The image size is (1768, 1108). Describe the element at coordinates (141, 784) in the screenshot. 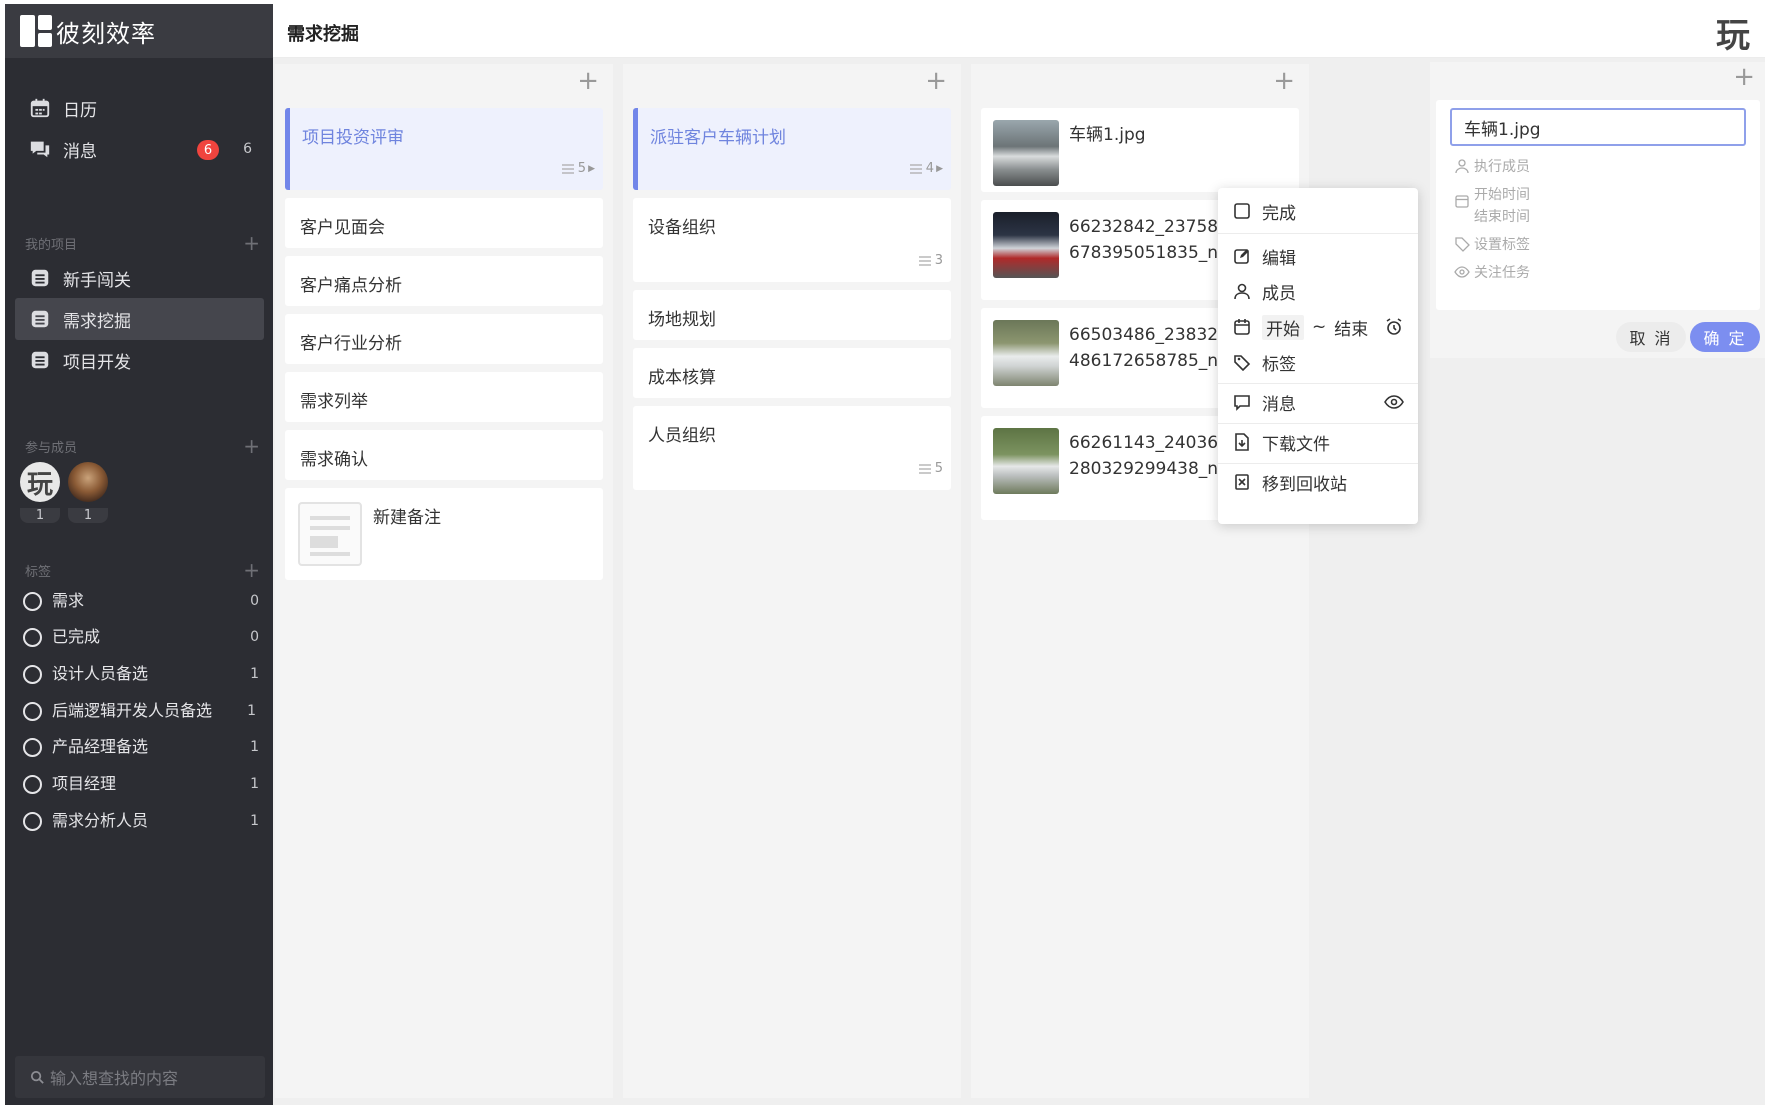

I see `tag-item: 项目经理 1` at that location.